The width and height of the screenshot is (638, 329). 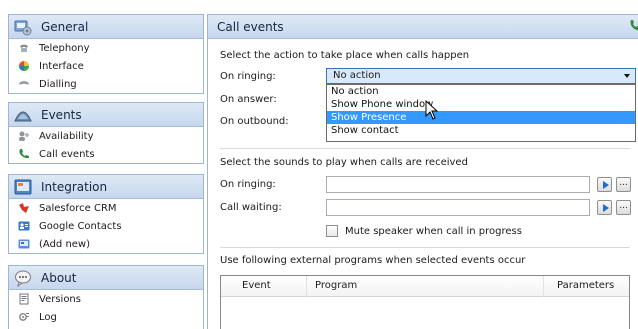 What do you see at coordinates (106, 244) in the screenshot?
I see `sidebar-item-add-new: (Add new)` at bounding box center [106, 244].